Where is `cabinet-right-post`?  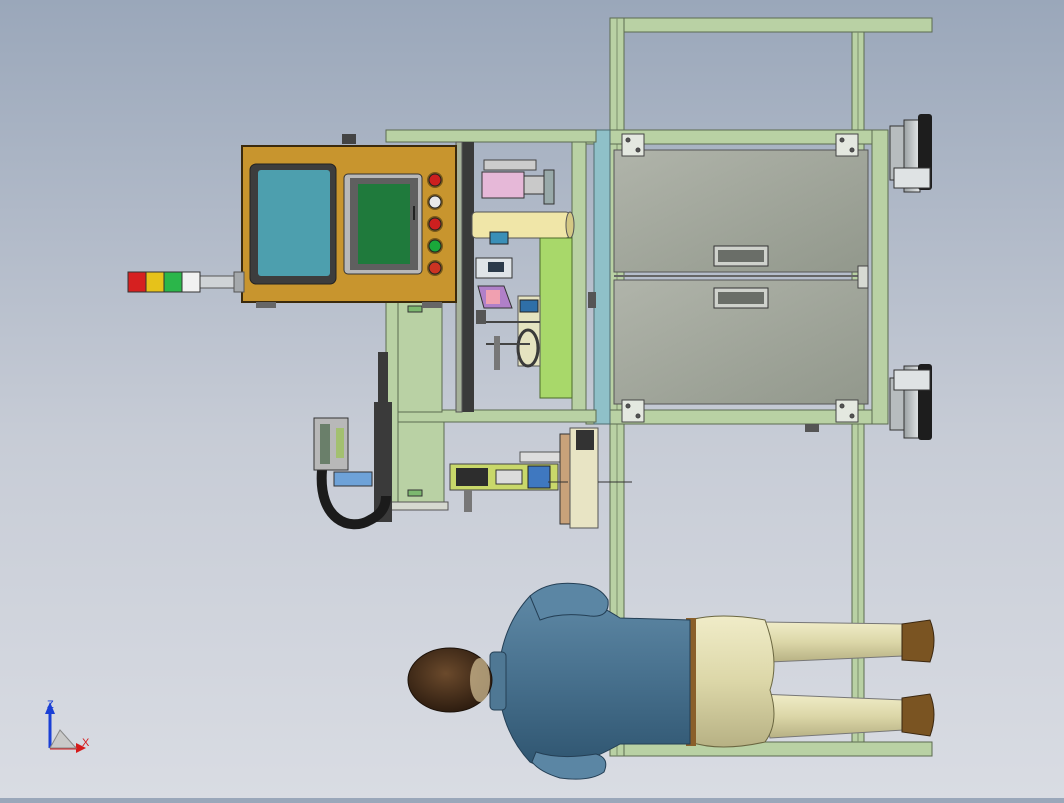 cabinet-right-post is located at coordinates (880, 277).